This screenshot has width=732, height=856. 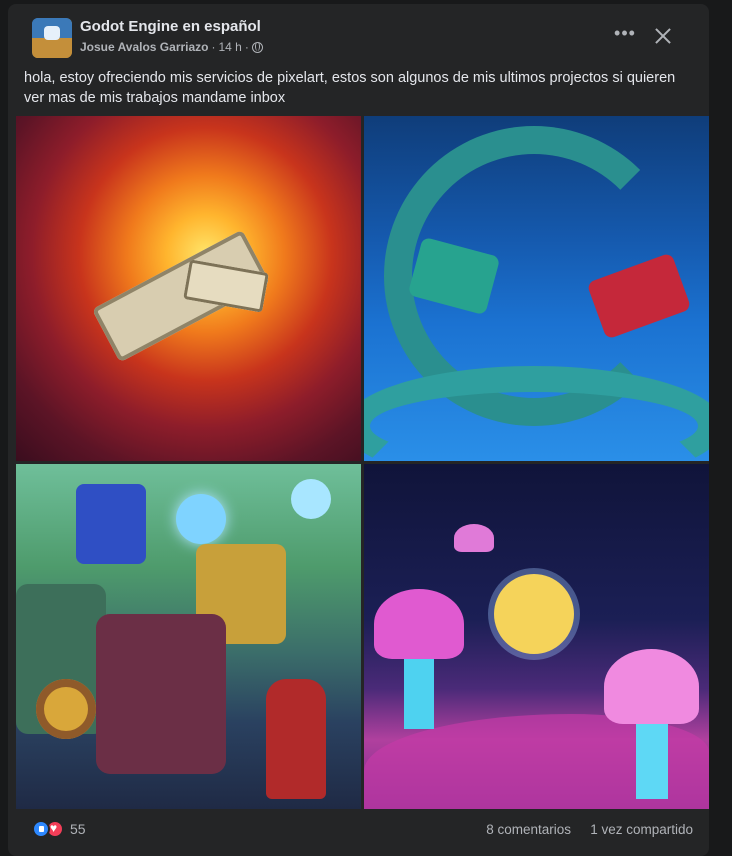 What do you see at coordinates (201, 519) in the screenshot?
I see `energy-orb-shape` at bounding box center [201, 519].